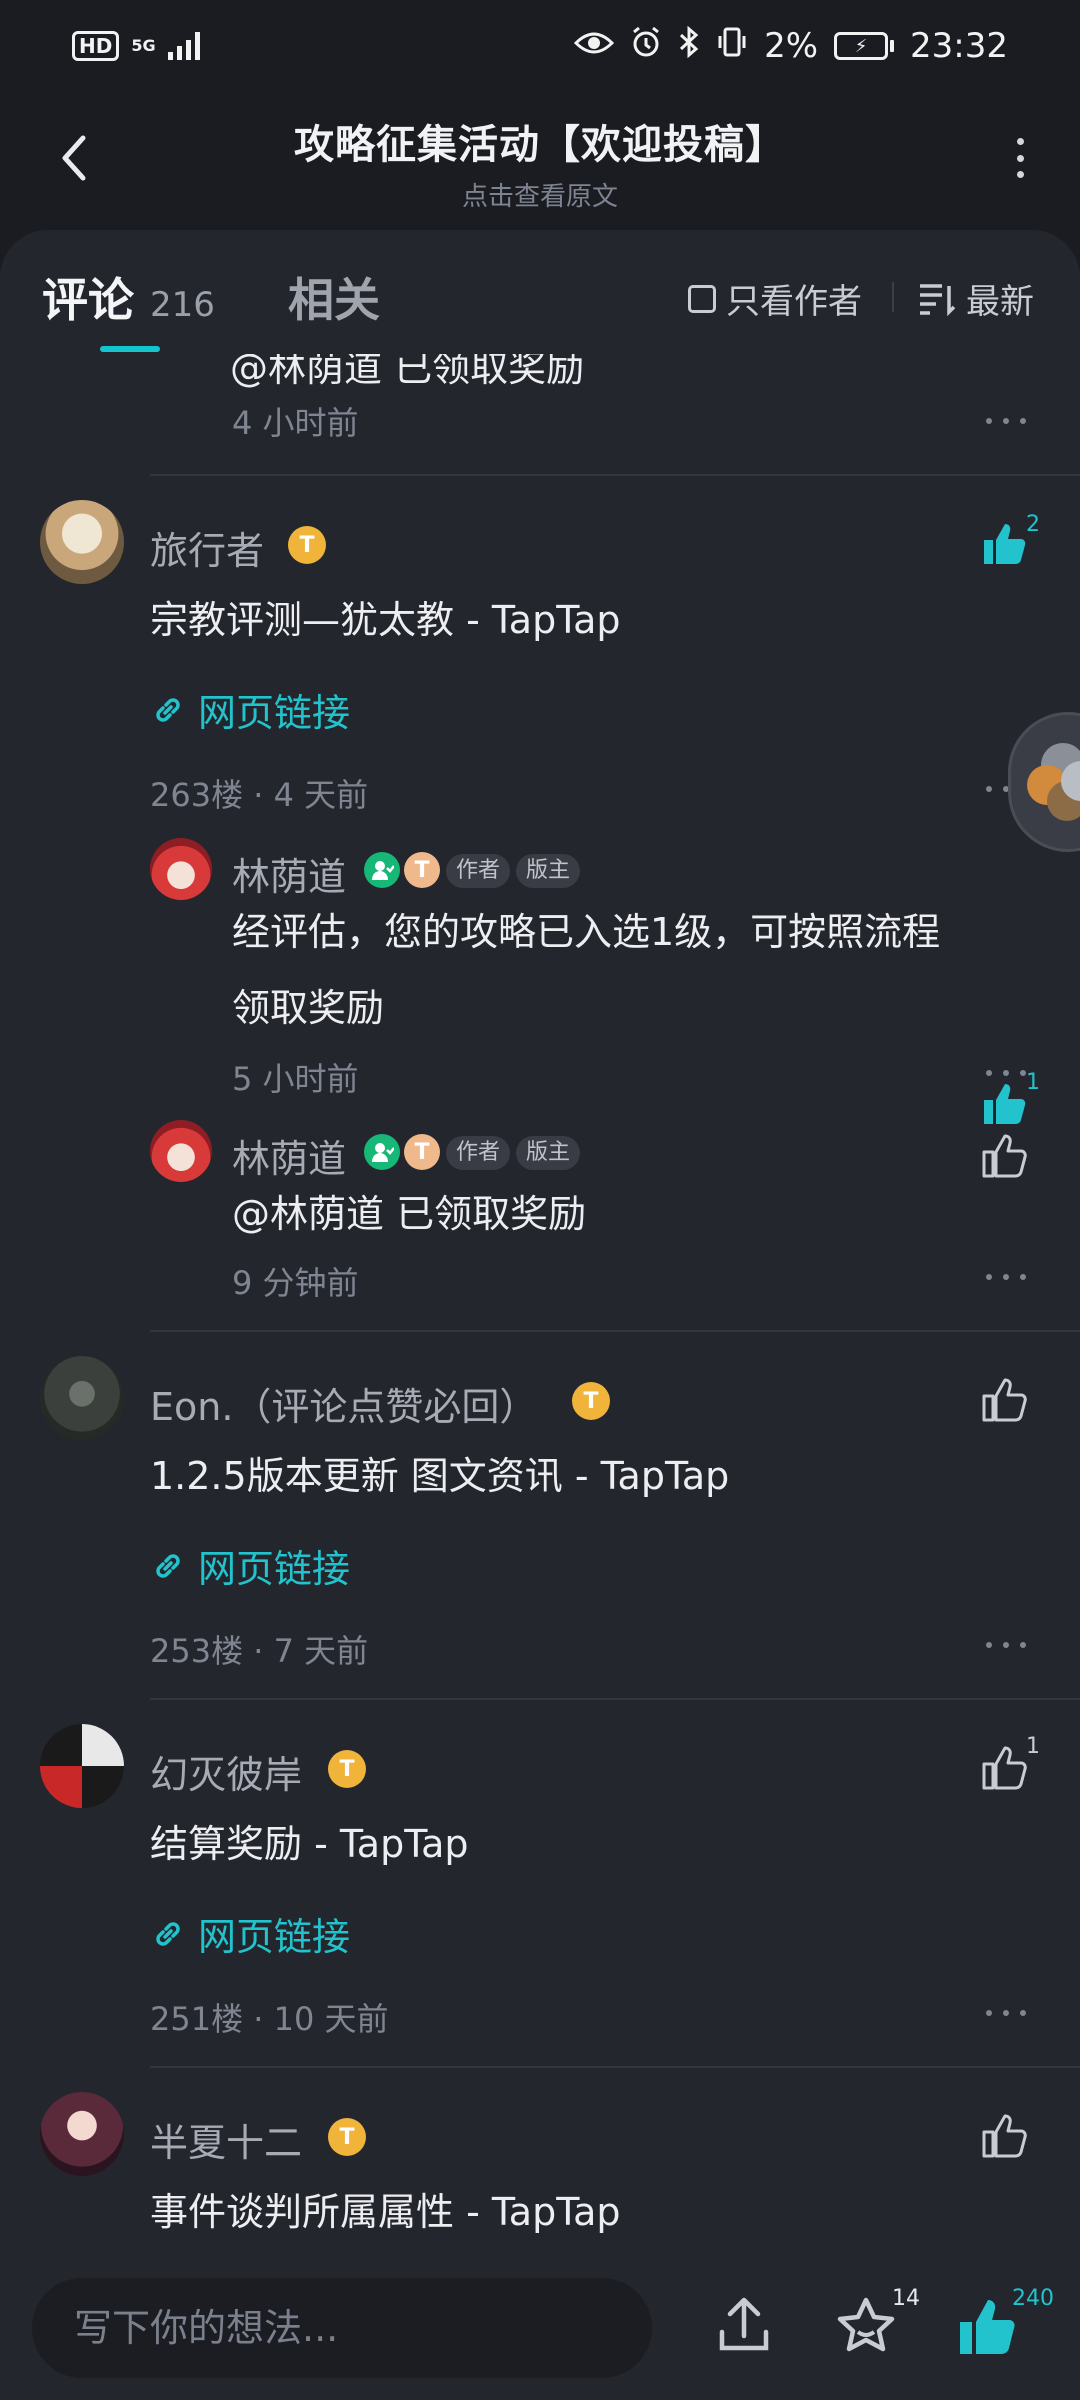 This screenshot has width=1080, height=2400. I want to click on comment-author: 旅行者, so click(207, 547).